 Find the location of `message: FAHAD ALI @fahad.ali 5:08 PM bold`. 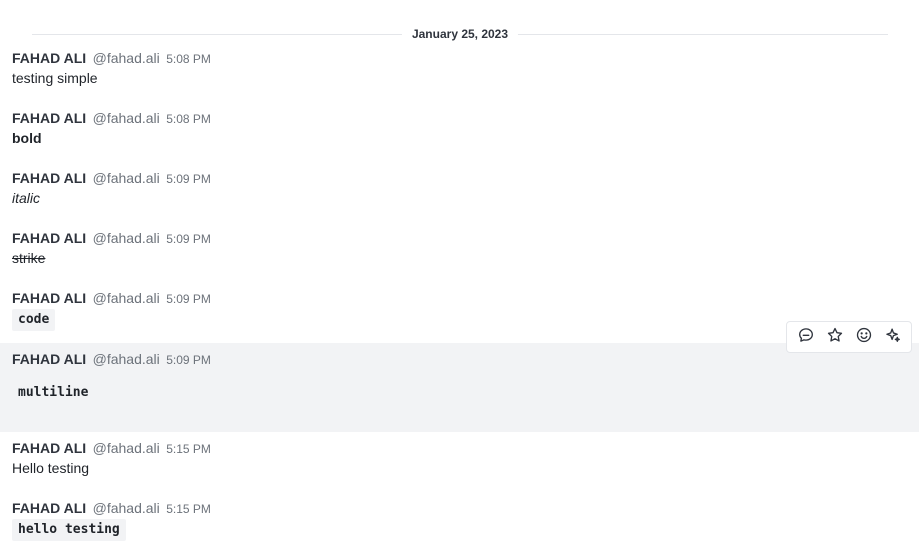

message: FAHAD ALI @fahad.ali 5:08 PM bold is located at coordinates (459, 128).